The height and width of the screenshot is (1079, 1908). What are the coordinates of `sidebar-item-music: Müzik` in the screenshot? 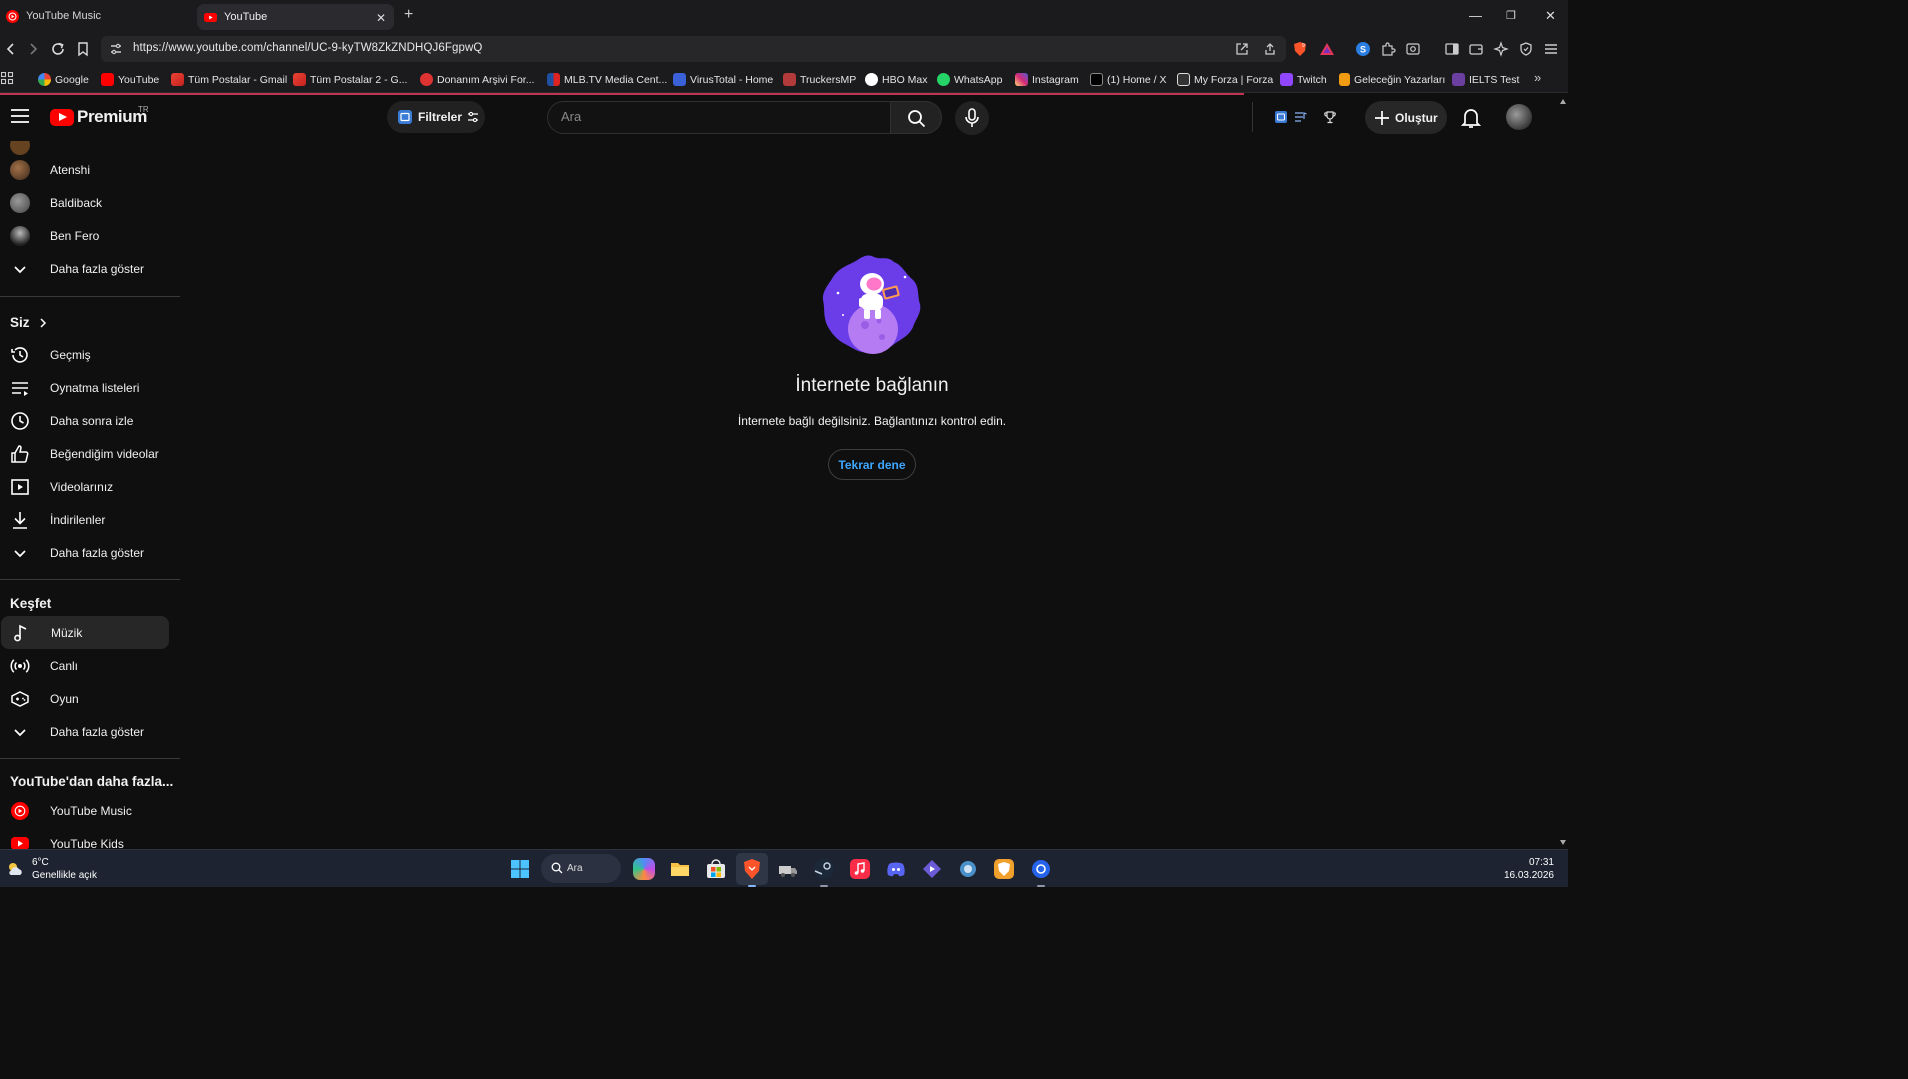 It's located at (85, 632).